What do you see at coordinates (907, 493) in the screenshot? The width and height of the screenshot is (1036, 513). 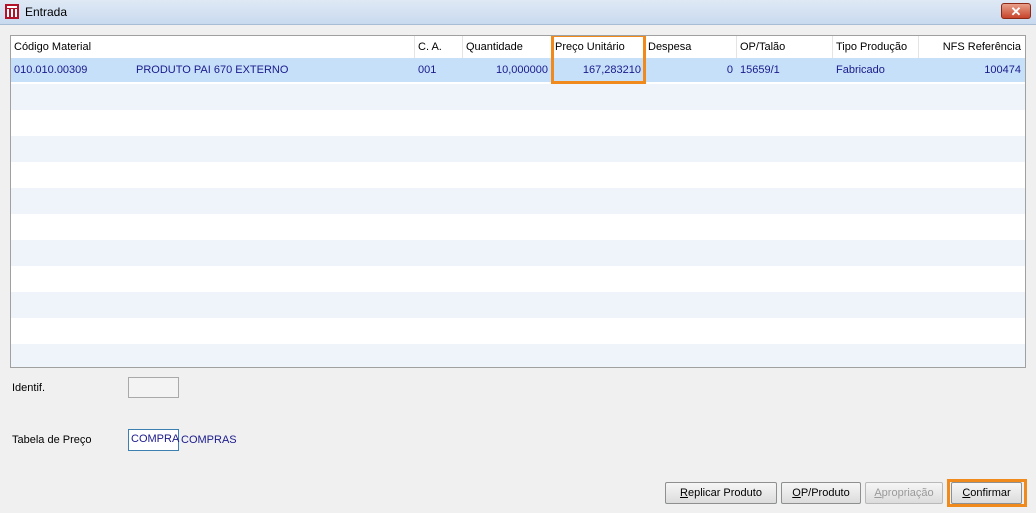 I see `apropriacao-label: propriação` at bounding box center [907, 493].